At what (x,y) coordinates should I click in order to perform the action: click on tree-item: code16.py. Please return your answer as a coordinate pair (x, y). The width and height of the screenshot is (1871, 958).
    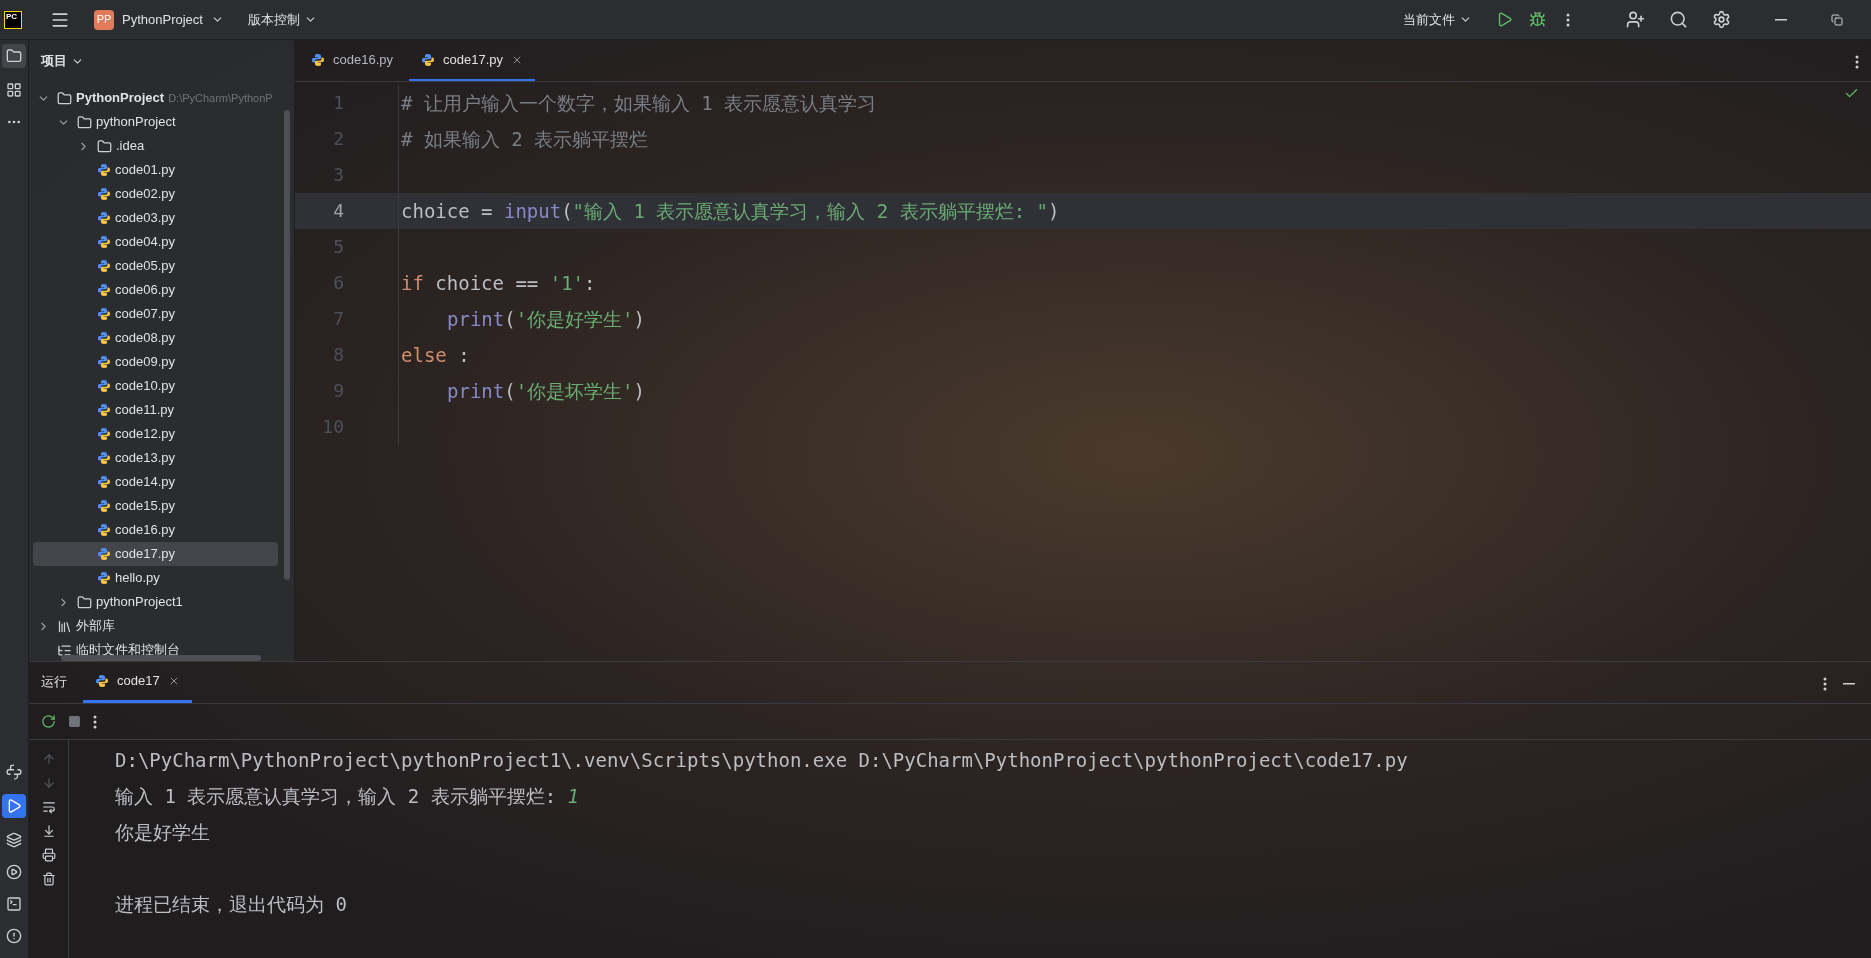
    Looking at the image, I should click on (155, 530).